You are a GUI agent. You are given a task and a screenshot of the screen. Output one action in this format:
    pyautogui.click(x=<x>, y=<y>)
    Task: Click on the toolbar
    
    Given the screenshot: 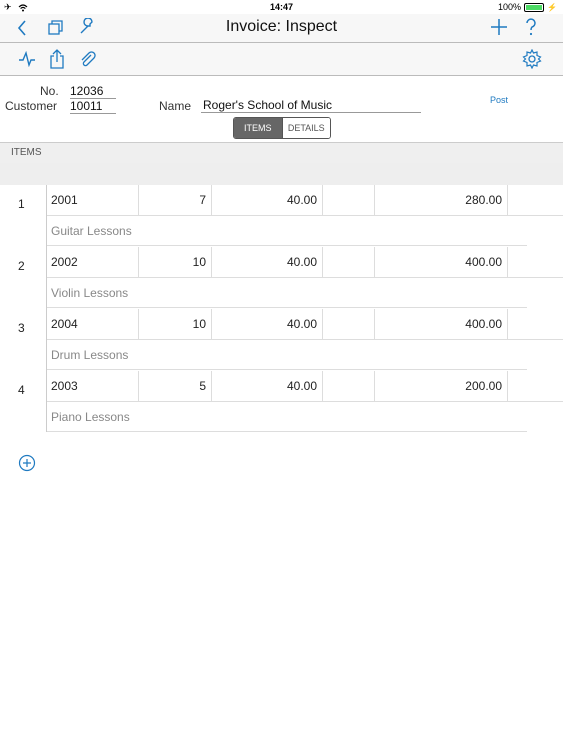 What is the action you would take?
    pyautogui.click(x=281, y=59)
    